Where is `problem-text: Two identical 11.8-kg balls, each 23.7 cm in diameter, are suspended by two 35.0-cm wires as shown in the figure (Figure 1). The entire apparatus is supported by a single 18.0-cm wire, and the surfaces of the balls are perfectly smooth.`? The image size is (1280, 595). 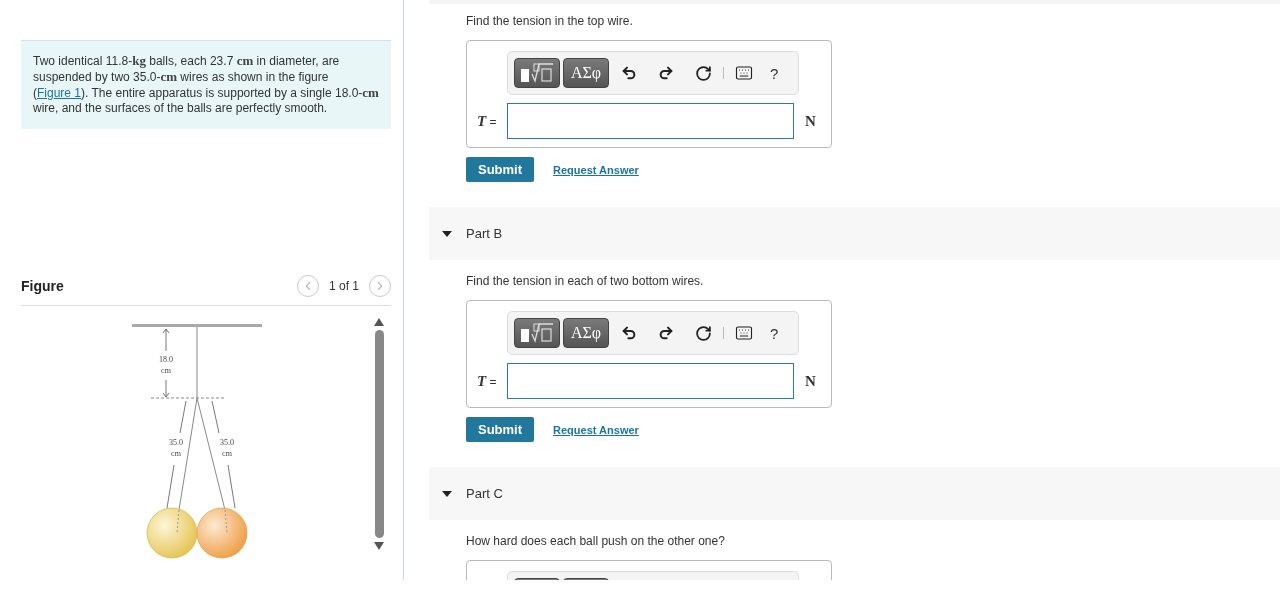 problem-text: Two identical 11.8-kg balls, each 23.7 cm in diameter, are suspended by two 35.0-cm wires as shown in the figure (Figure 1). The entire apparatus is supported by a single 18.0-cm wire, and the surfaces of the balls are perfectly smooth. is located at coordinates (206, 84).